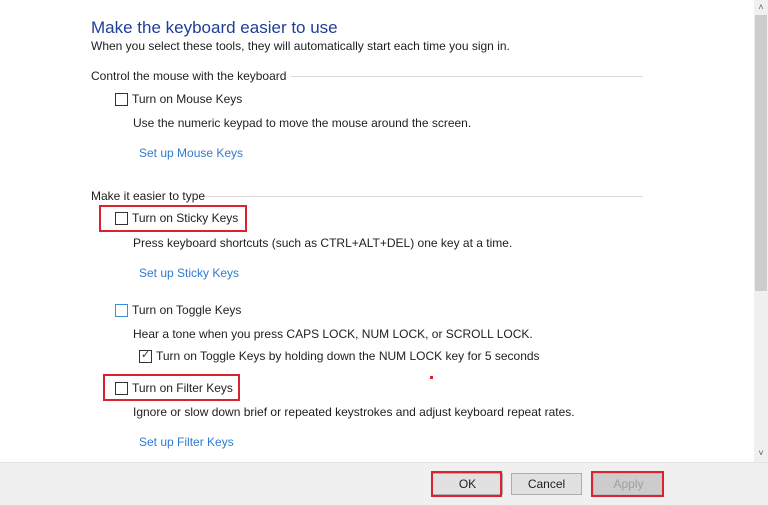 The image size is (768, 505). I want to click on toggle-keys-checkbox, so click(121, 310).